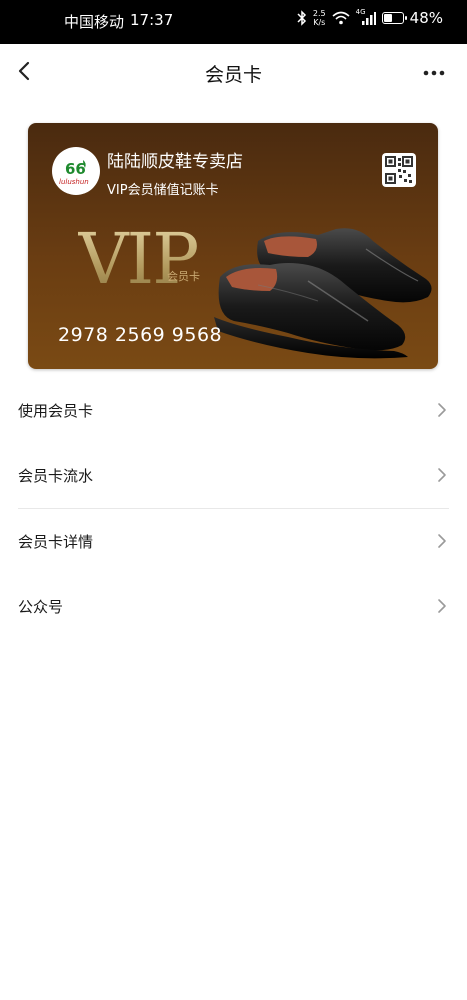 The width and height of the screenshot is (467, 1000). I want to click on status-left: 中国移动 17:37, so click(118, 21).